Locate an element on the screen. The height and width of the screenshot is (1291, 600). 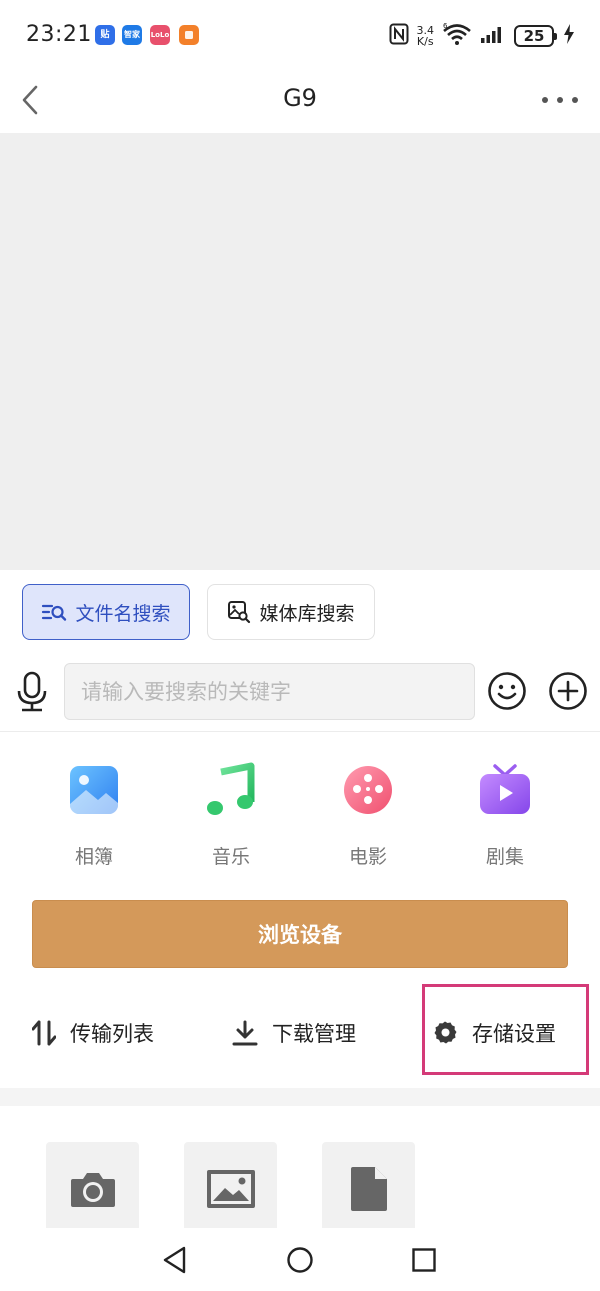
status-bar: 23:21 贴 智家 LoLo 3.4 K/s 6 25 is located at coordinates (300, 35).